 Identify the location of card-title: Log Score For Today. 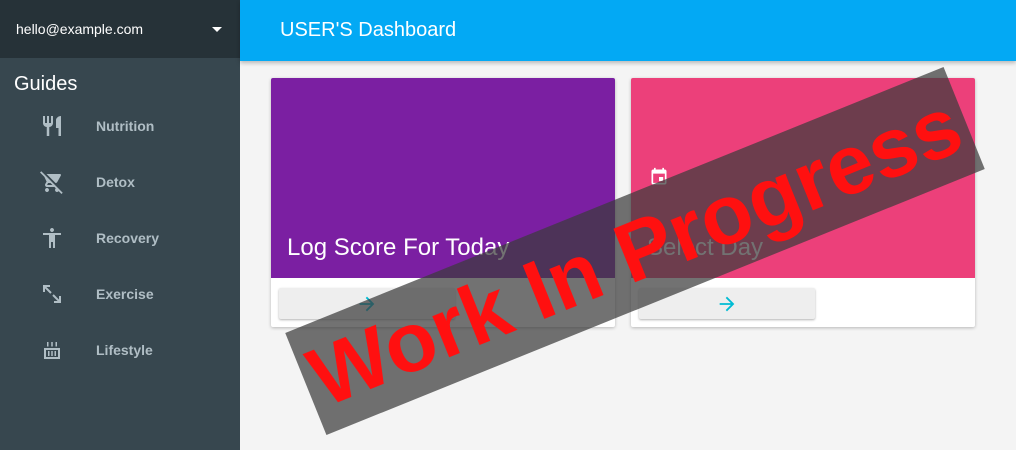
(398, 247).